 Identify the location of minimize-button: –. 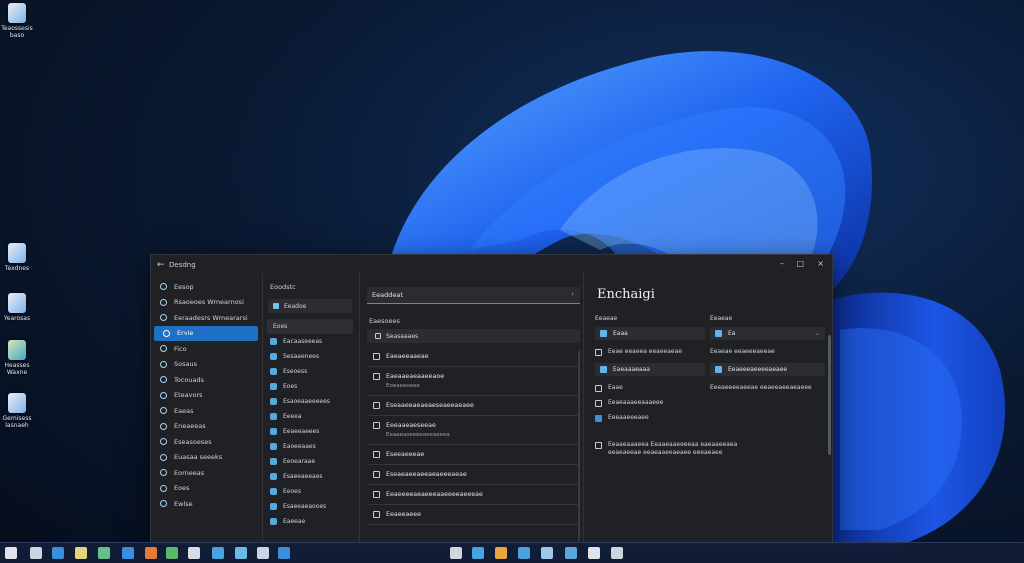
(782, 263).